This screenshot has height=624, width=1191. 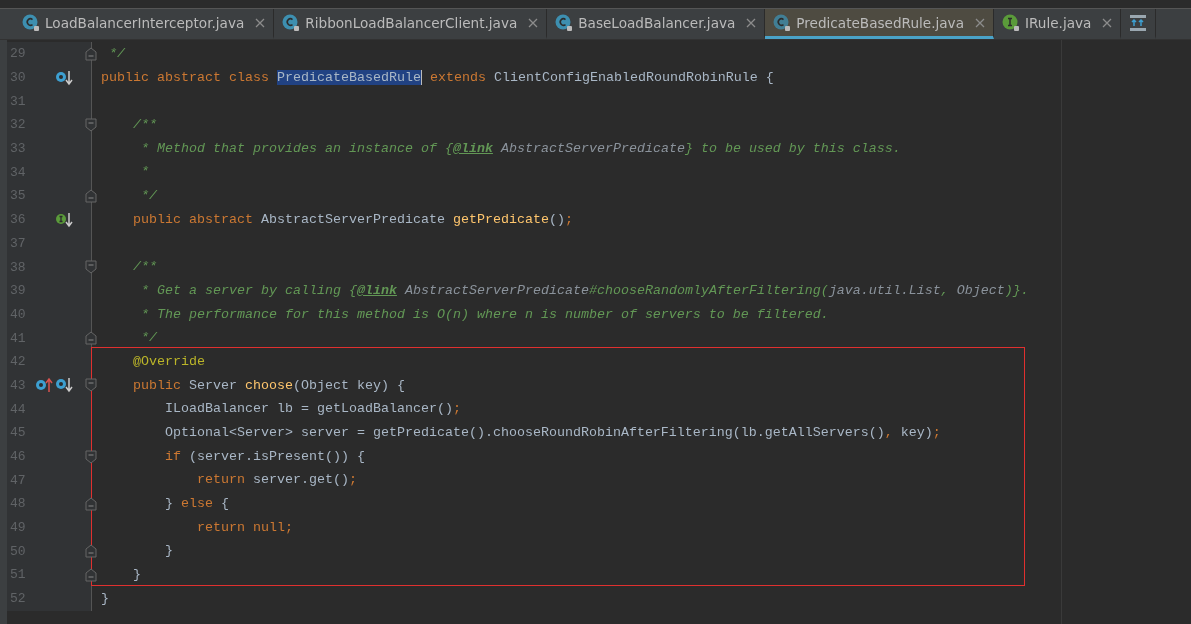 What do you see at coordinates (144, 172) in the screenshot?
I see `code-line: *` at bounding box center [144, 172].